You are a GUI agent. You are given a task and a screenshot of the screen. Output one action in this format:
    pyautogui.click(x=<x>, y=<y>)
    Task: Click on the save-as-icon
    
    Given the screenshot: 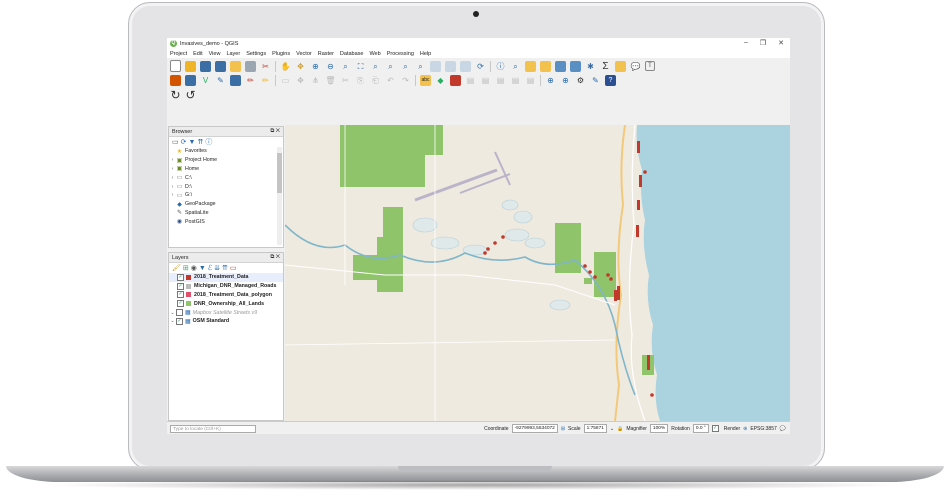 What is the action you would take?
    pyautogui.click(x=220, y=66)
    